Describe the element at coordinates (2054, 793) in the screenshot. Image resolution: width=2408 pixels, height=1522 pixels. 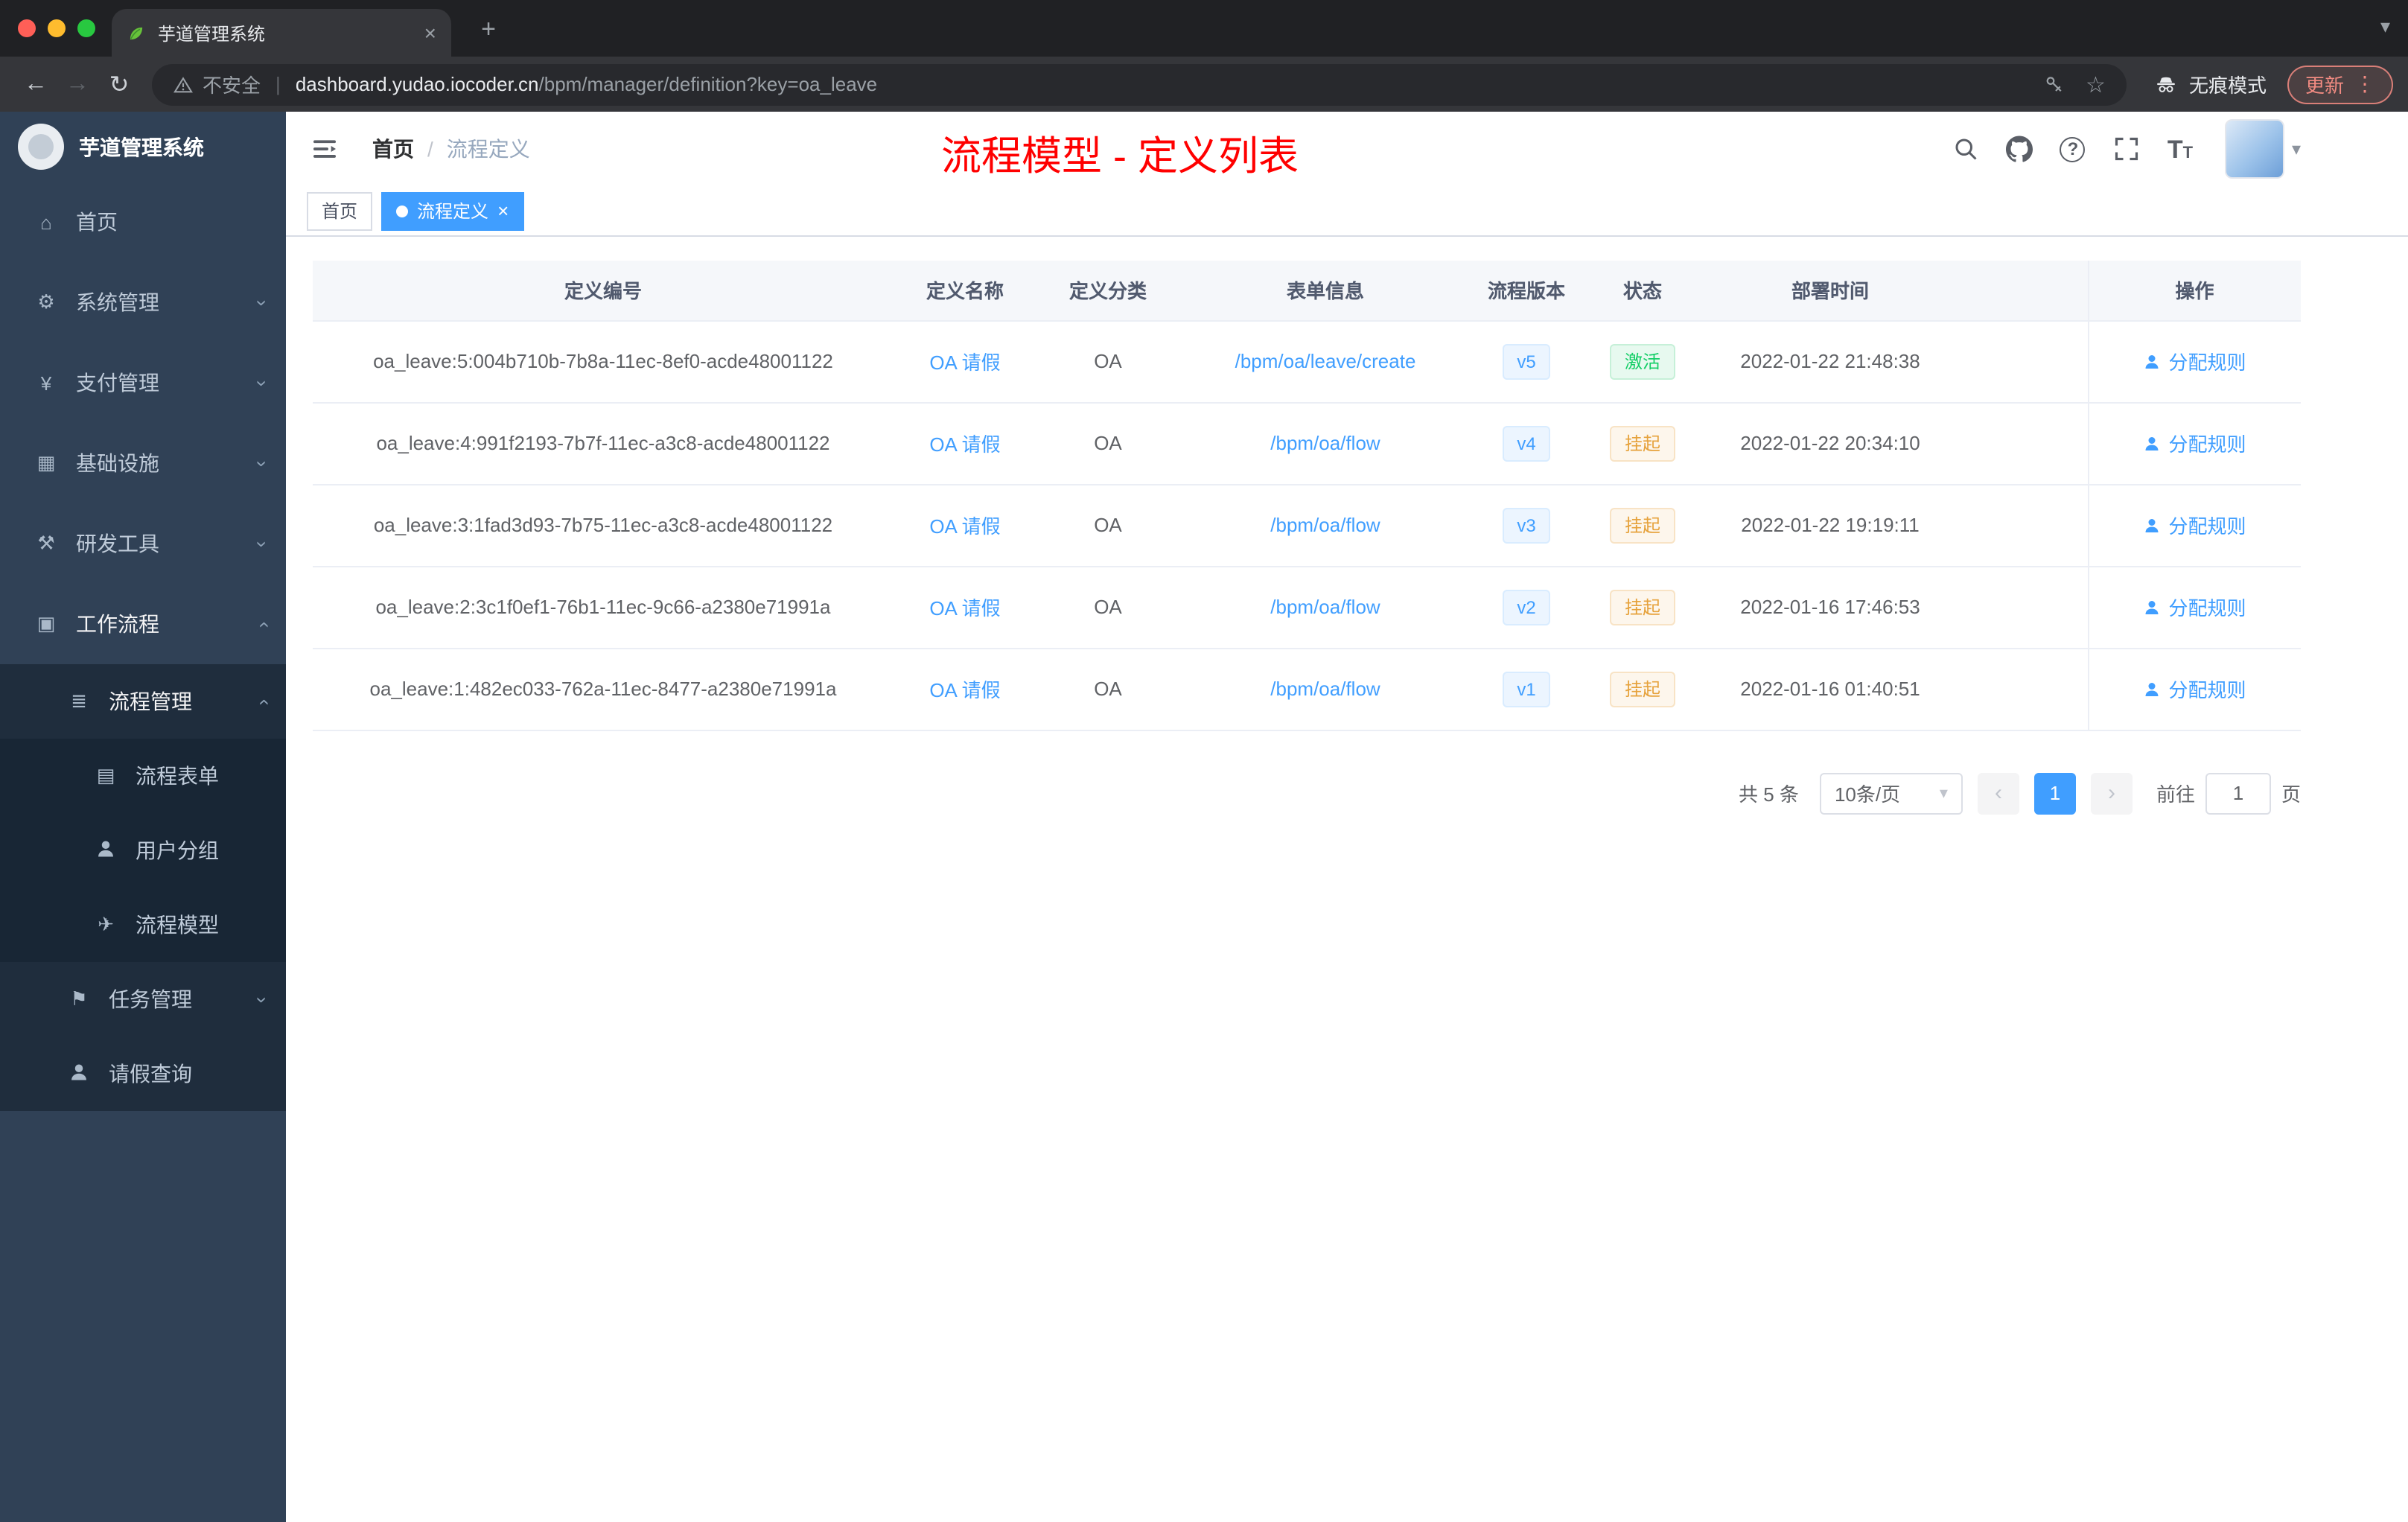
I see `page-number-button: 1` at that location.